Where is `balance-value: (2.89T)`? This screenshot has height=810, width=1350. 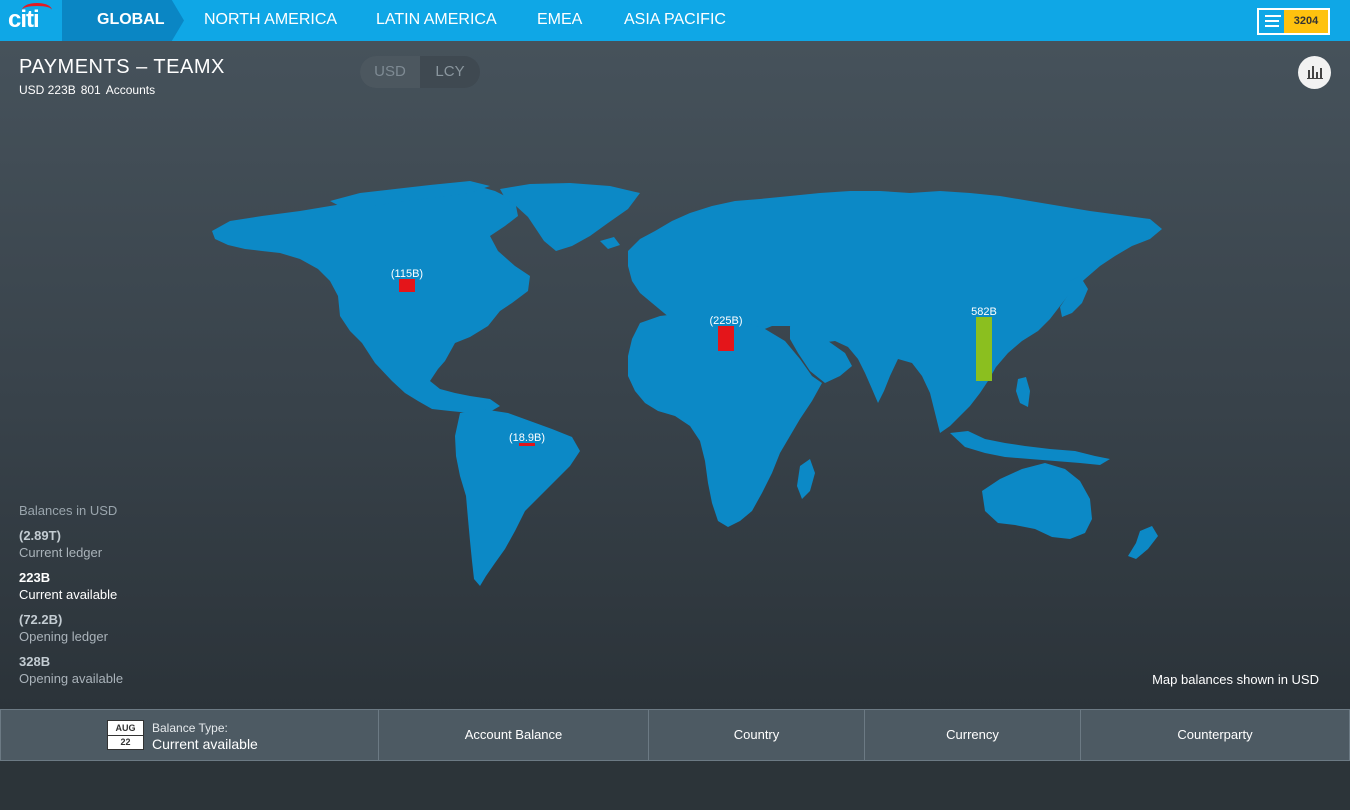 balance-value: (2.89T) is located at coordinates (40, 535).